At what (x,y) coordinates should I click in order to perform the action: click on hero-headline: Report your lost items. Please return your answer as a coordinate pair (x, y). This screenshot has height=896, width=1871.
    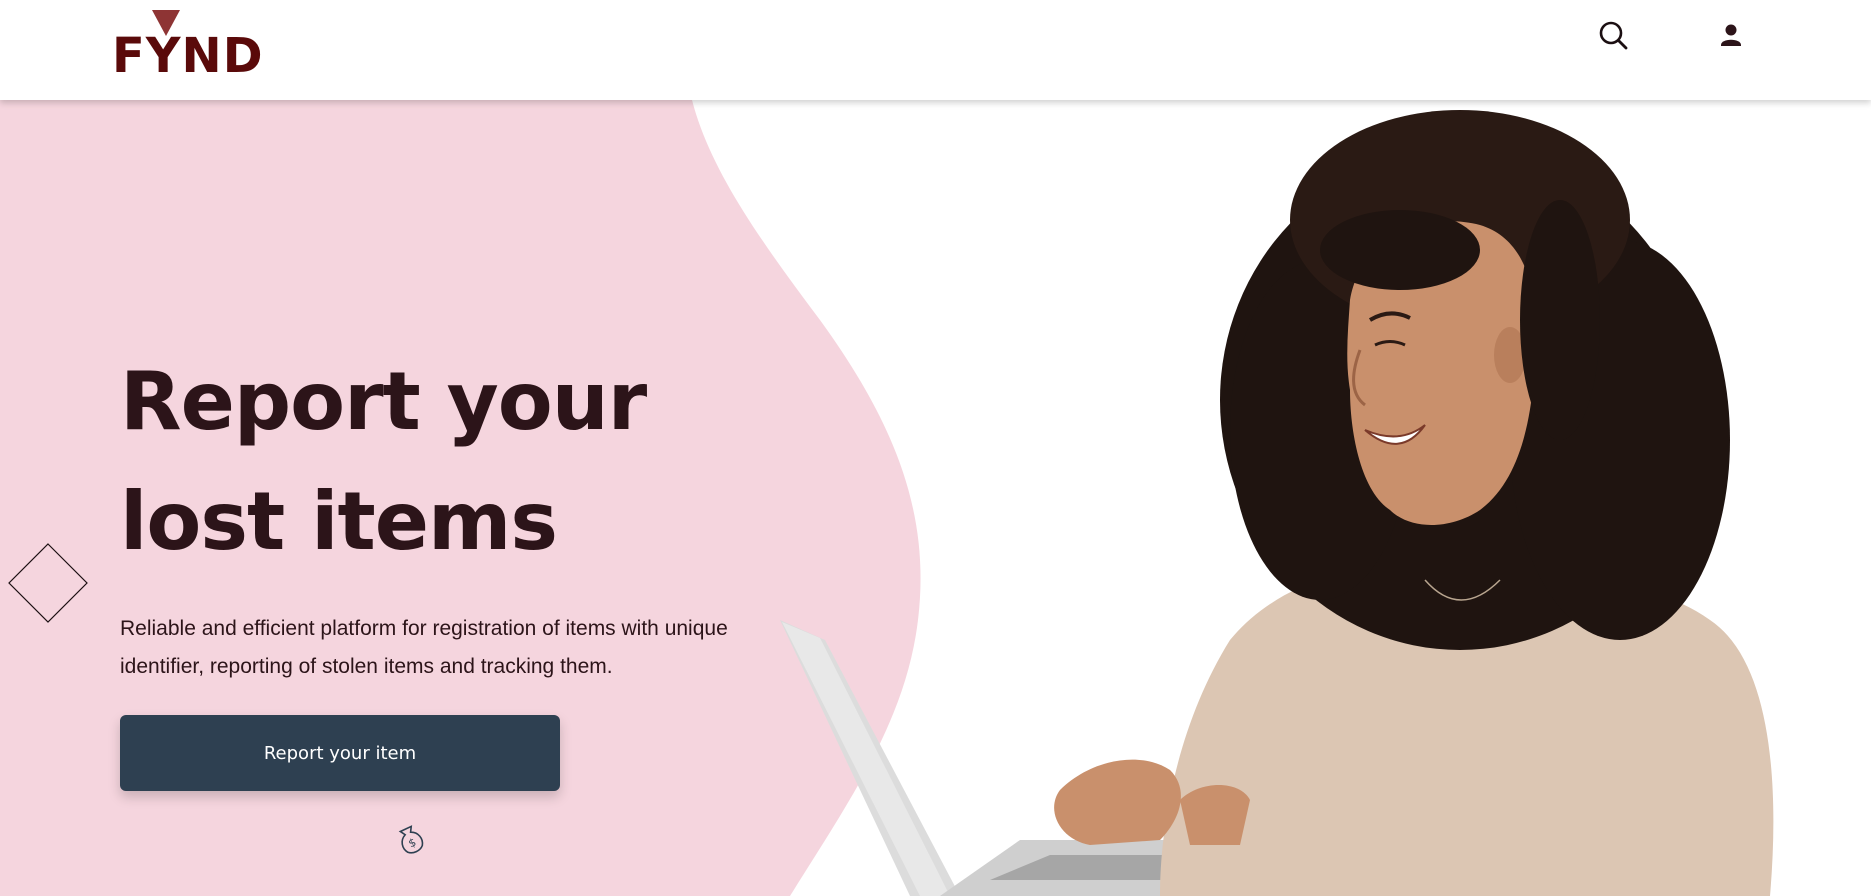
    Looking at the image, I should click on (383, 461).